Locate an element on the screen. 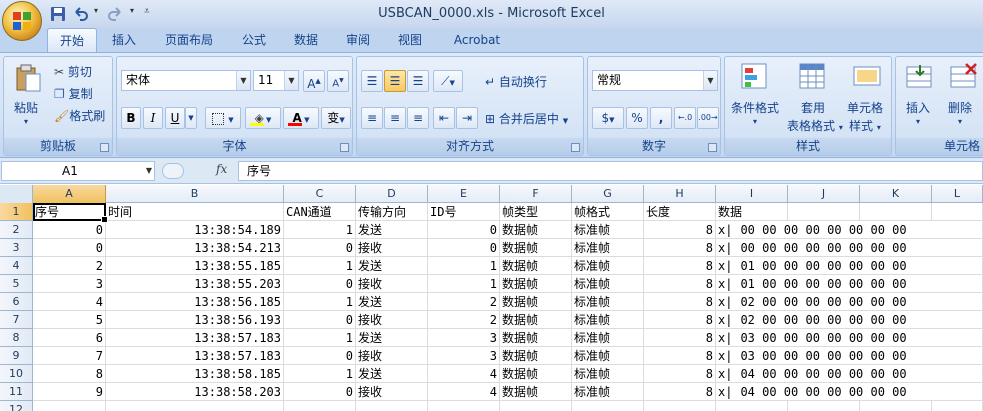 This screenshot has height=411, width=983. font-name-select: 宋体 ▼ is located at coordinates (186, 80).